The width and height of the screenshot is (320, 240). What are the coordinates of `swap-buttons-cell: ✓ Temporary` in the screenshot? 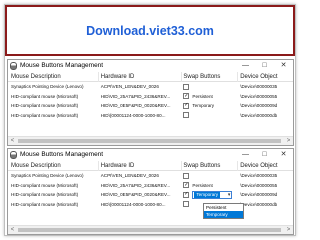 It's located at (210, 105).